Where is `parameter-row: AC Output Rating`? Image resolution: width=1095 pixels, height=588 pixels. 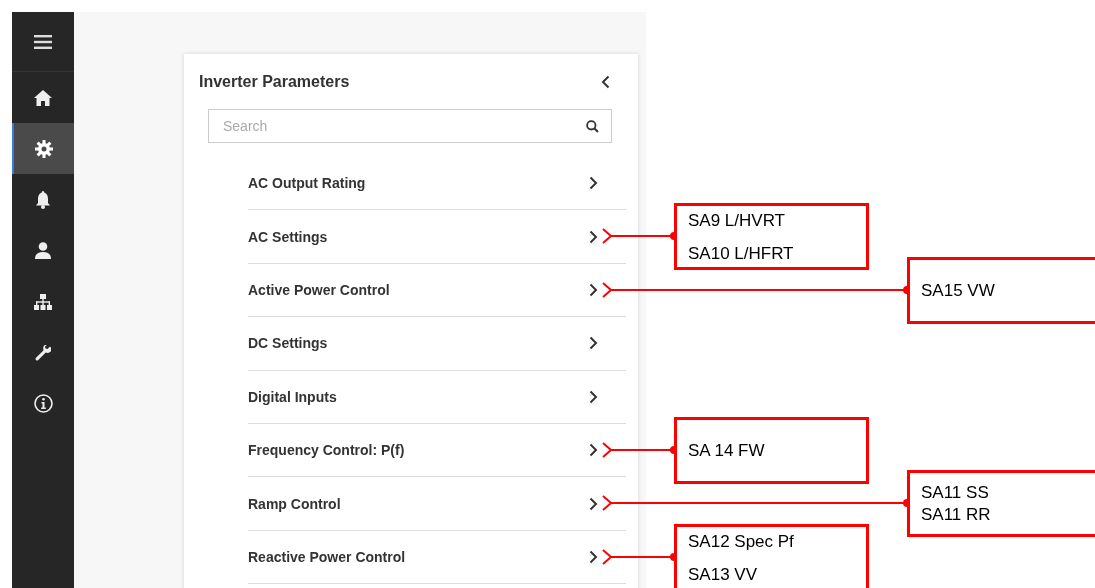 parameter-row: AC Output Rating is located at coordinates (437, 184).